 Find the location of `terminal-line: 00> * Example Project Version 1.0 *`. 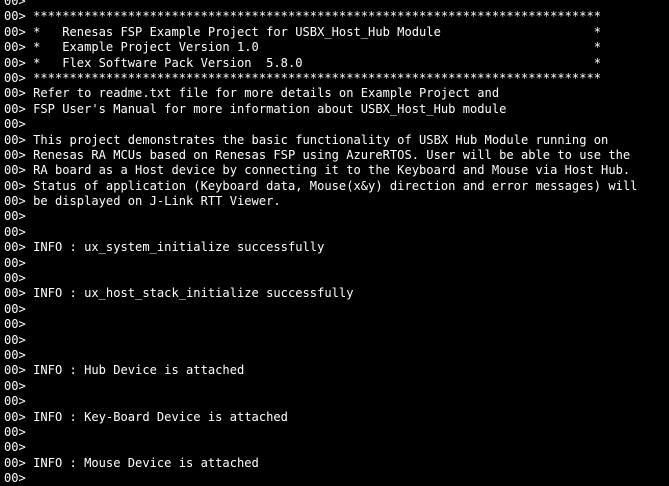

terminal-line: 00> * Example Project Version 1.0 * is located at coordinates (336, 47).